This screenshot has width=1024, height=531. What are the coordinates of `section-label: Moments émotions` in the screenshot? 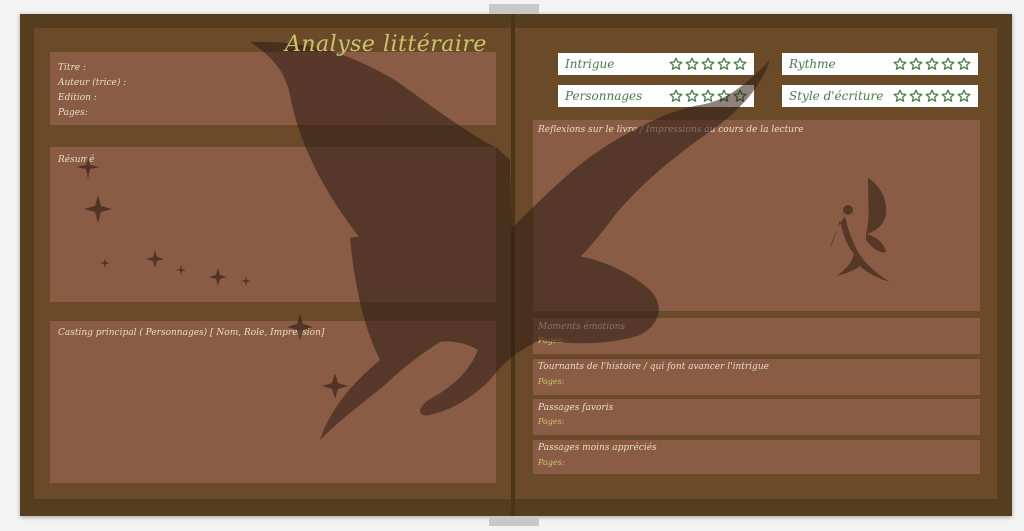 It's located at (581, 327).